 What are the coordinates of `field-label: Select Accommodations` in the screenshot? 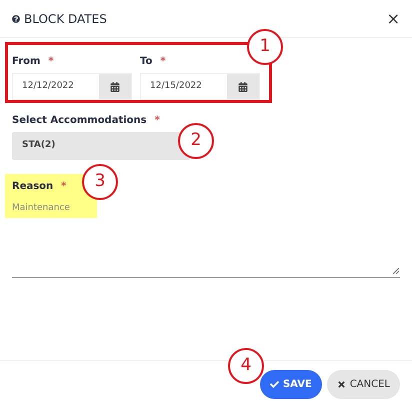 It's located at (79, 121).